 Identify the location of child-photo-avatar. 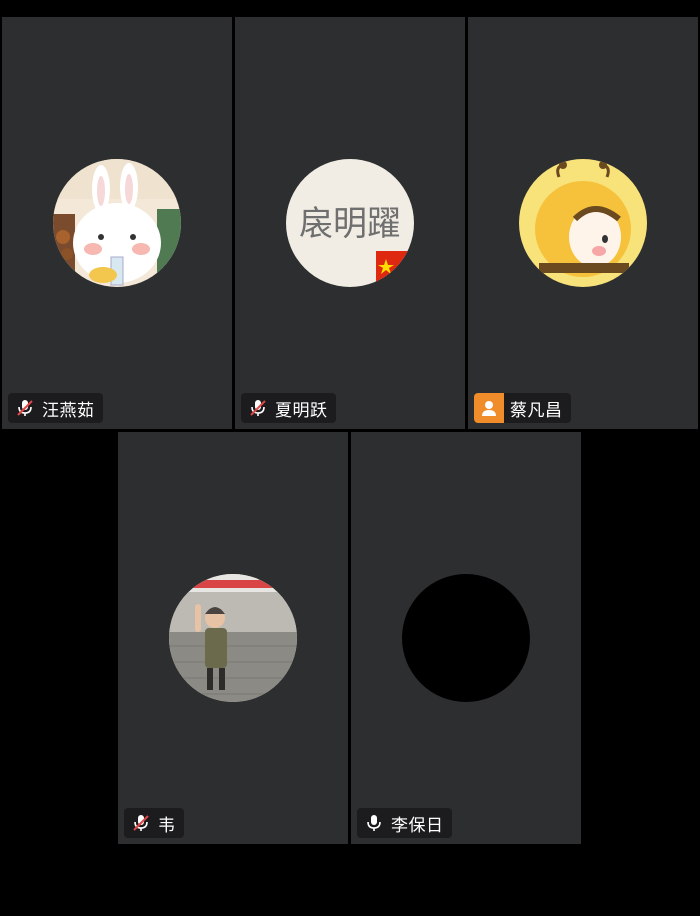
(233, 638).